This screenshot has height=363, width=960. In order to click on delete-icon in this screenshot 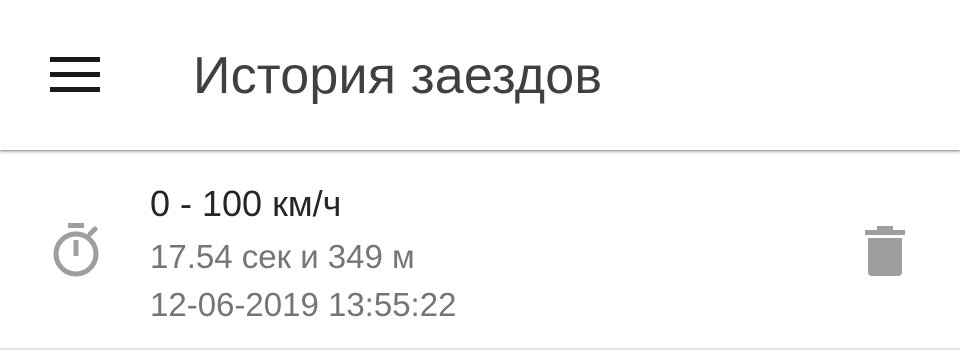, I will do `click(885, 251)`.